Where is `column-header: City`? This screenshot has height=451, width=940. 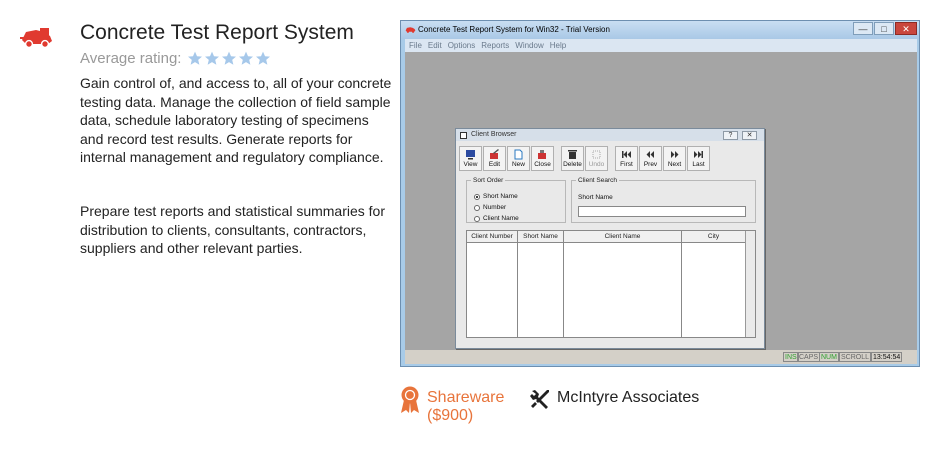 column-header: City is located at coordinates (714, 236).